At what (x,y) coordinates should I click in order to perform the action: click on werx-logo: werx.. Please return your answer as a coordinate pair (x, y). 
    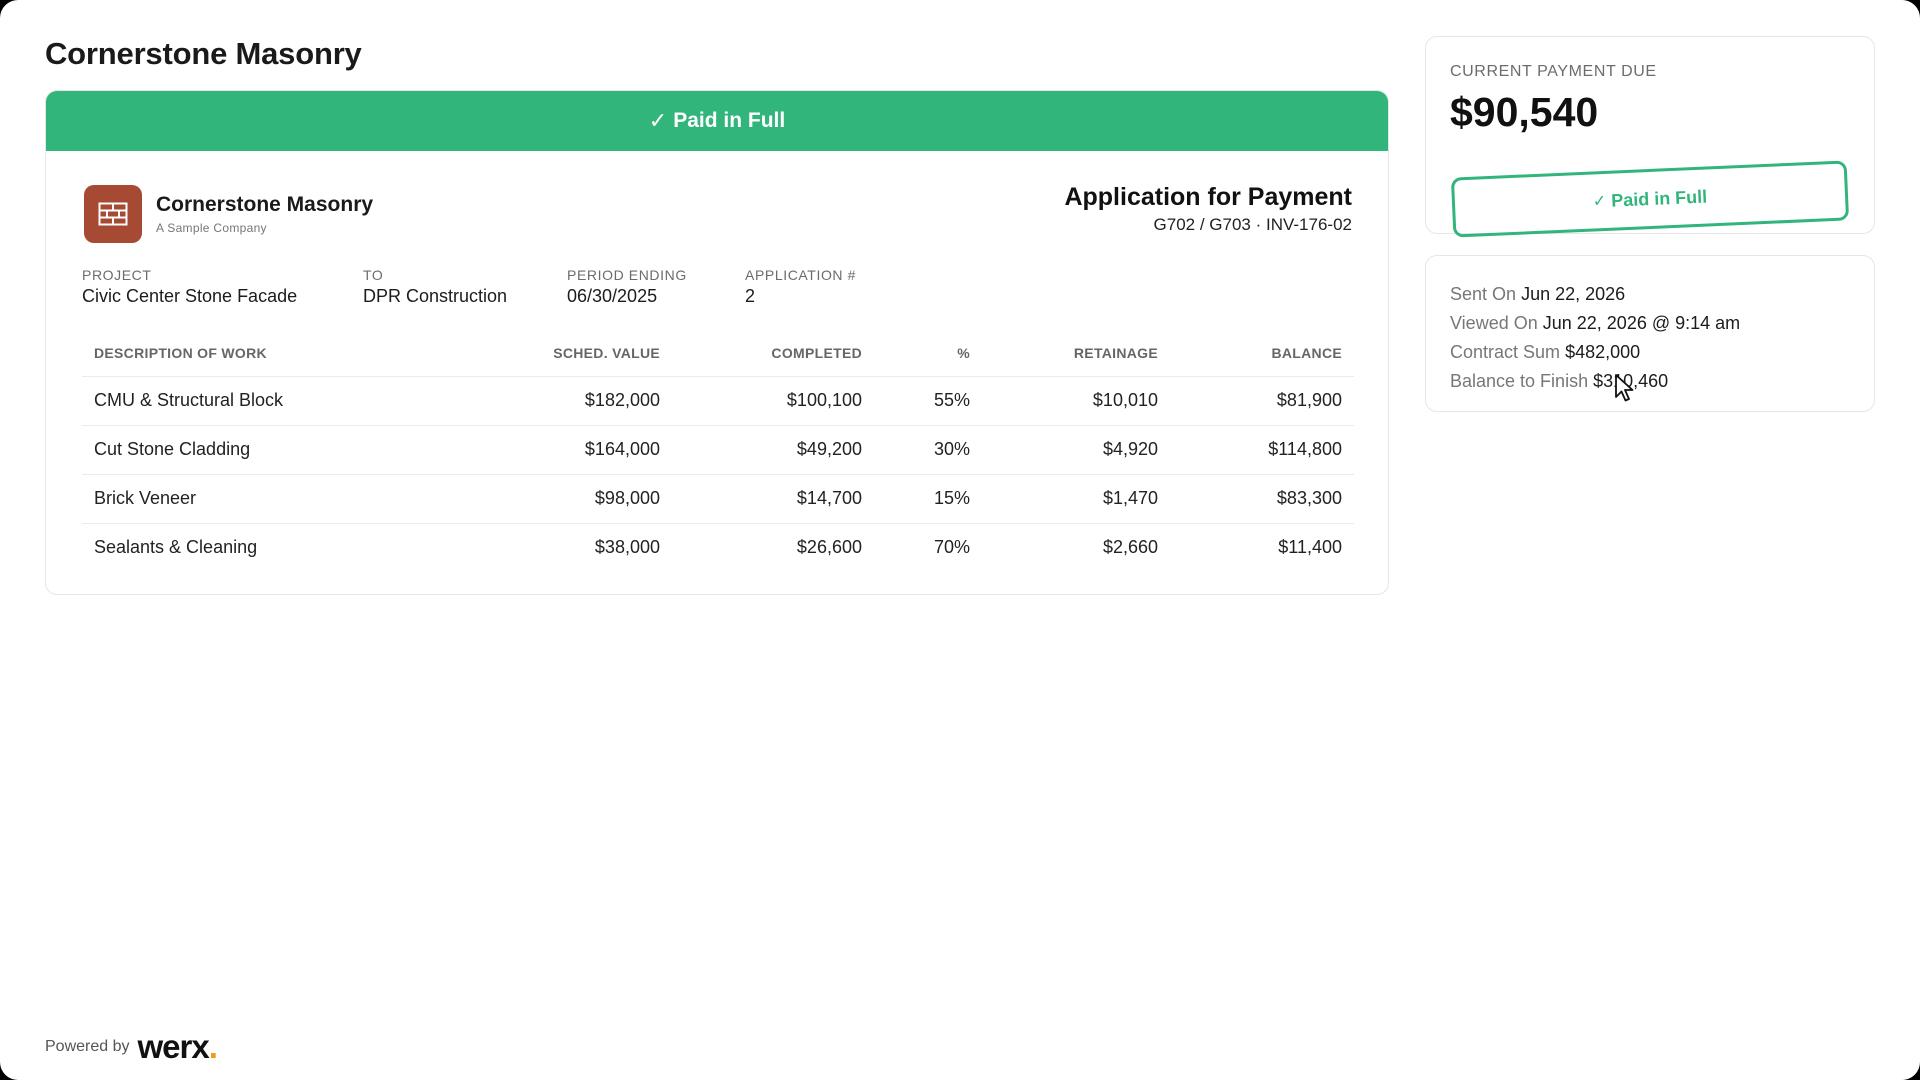
    Looking at the image, I should click on (178, 1046).